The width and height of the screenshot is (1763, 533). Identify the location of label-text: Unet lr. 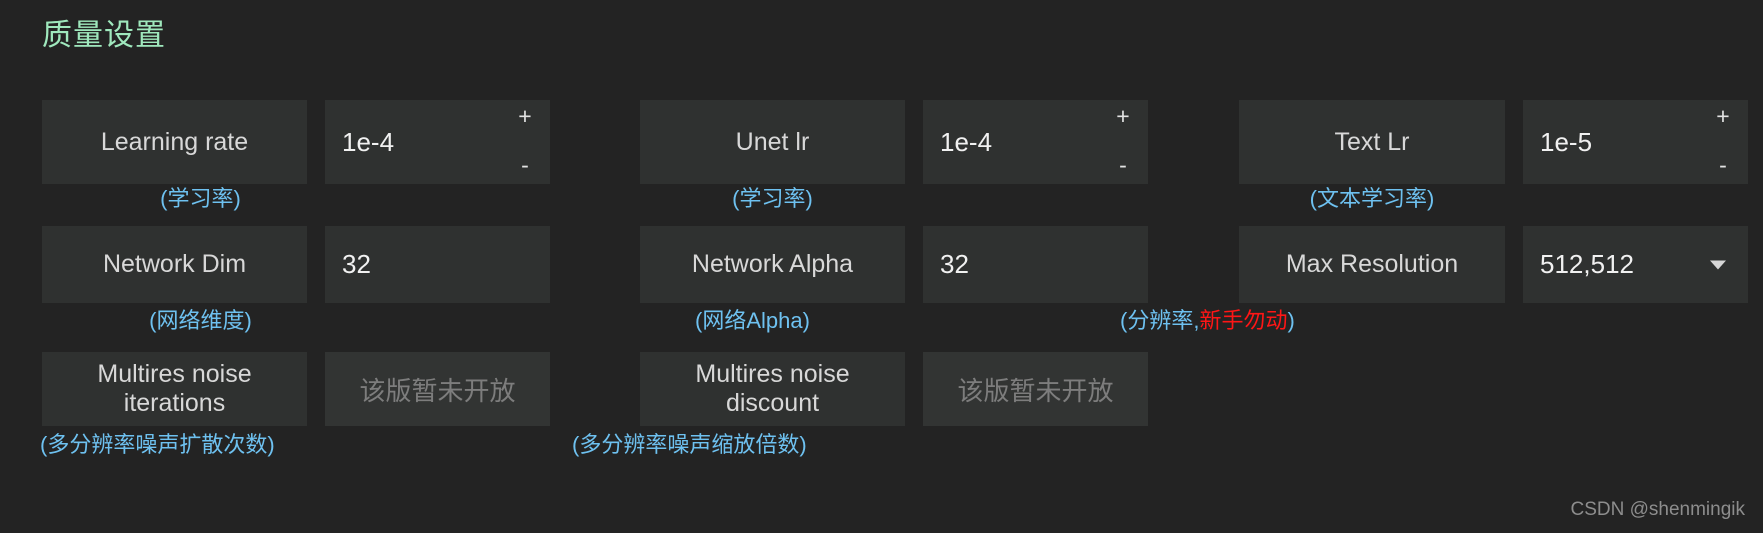
(772, 141).